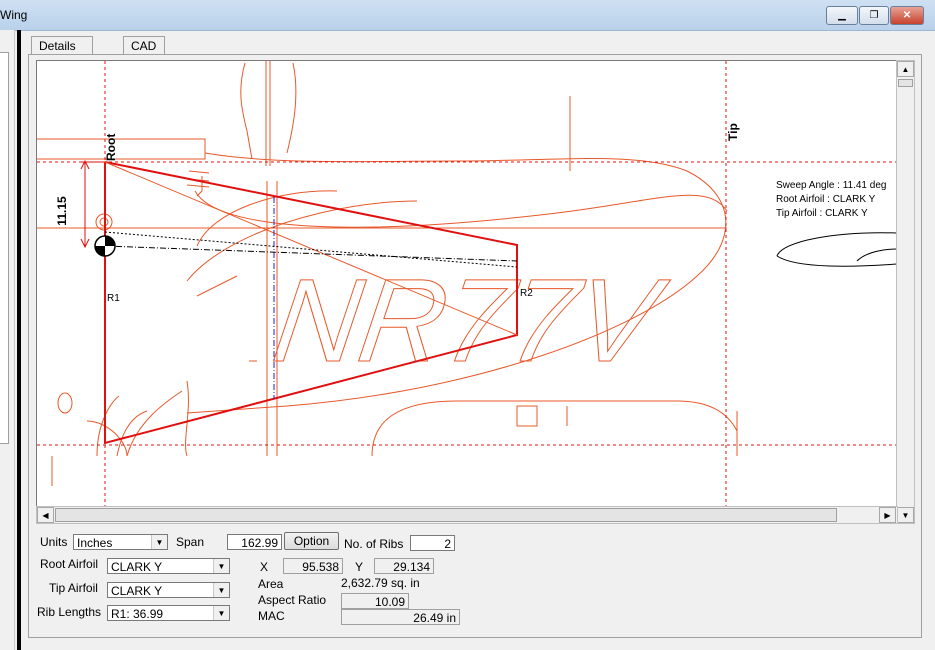  Describe the element at coordinates (831, 185) in the screenshot. I see `sweep-angle-text: Sweep Angle : 11.41 deg` at that location.